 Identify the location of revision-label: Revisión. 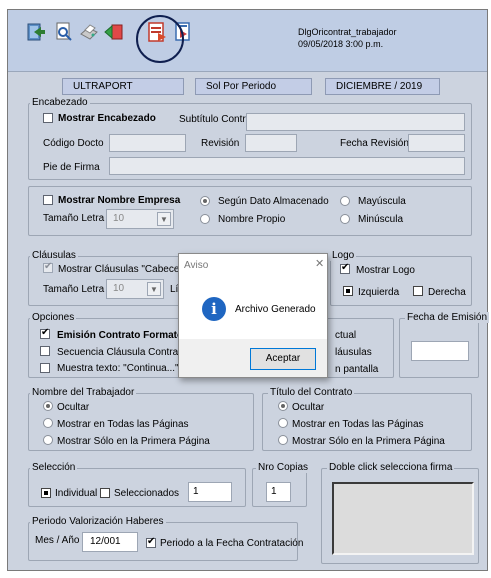
(220, 143).